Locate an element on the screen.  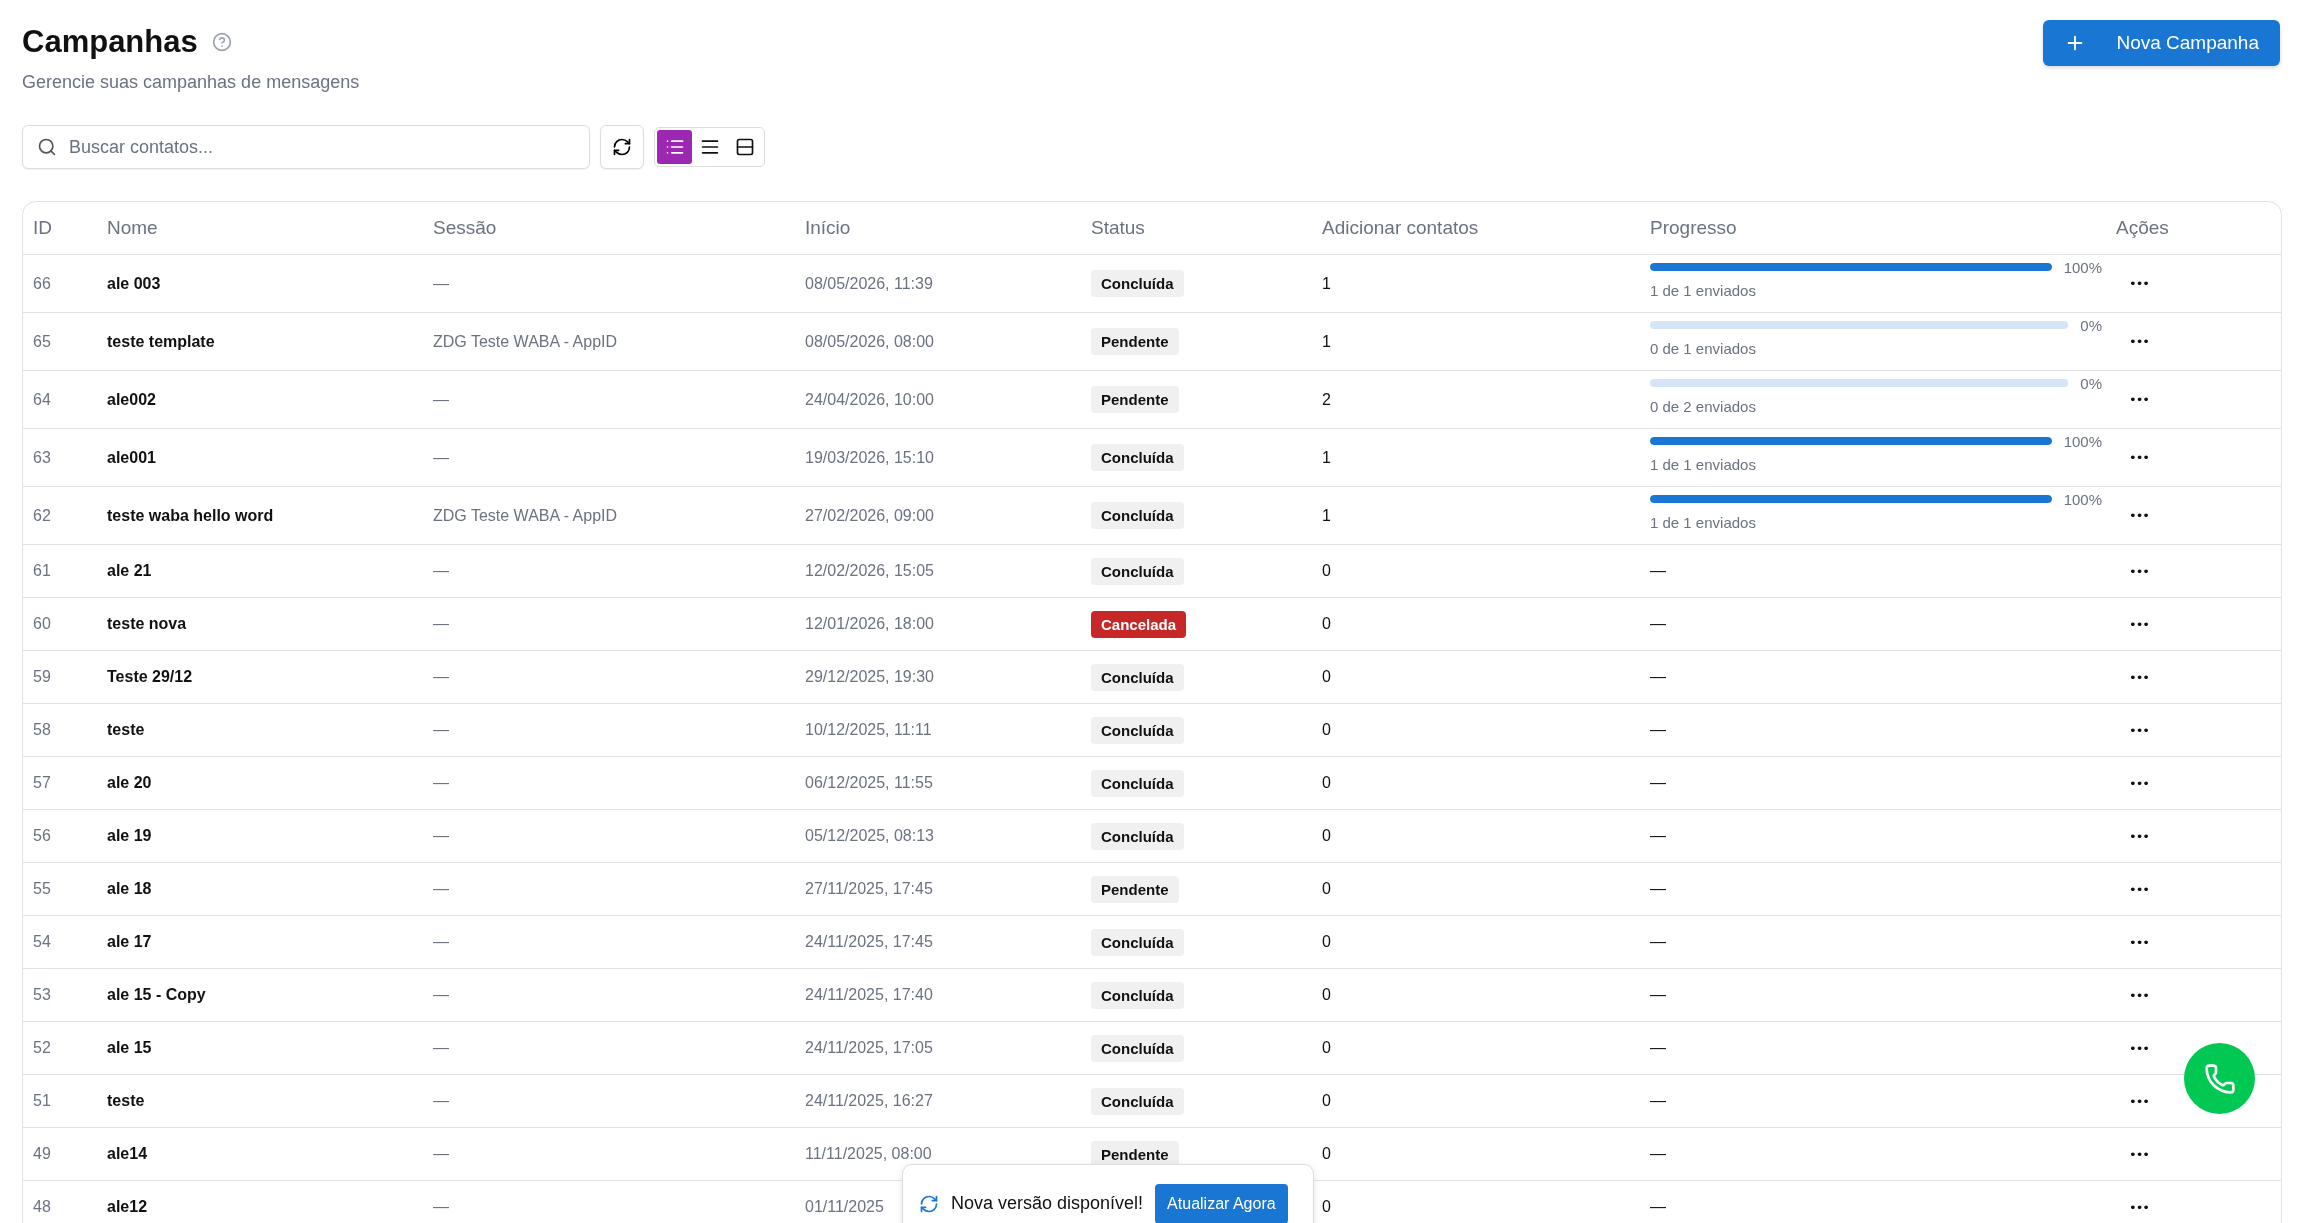
update-now-button: Atualizar Agora is located at coordinates (1221, 1203).